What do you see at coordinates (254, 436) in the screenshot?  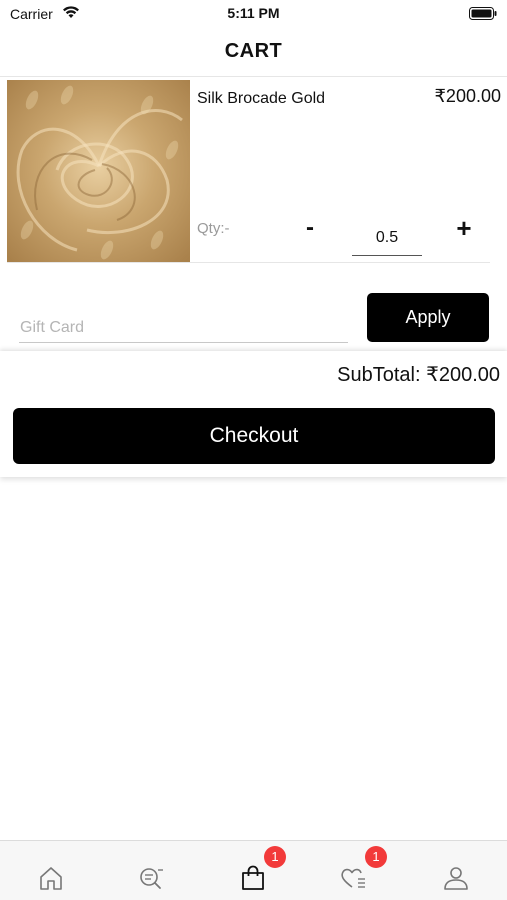 I see `checkout-button: Checkout` at bounding box center [254, 436].